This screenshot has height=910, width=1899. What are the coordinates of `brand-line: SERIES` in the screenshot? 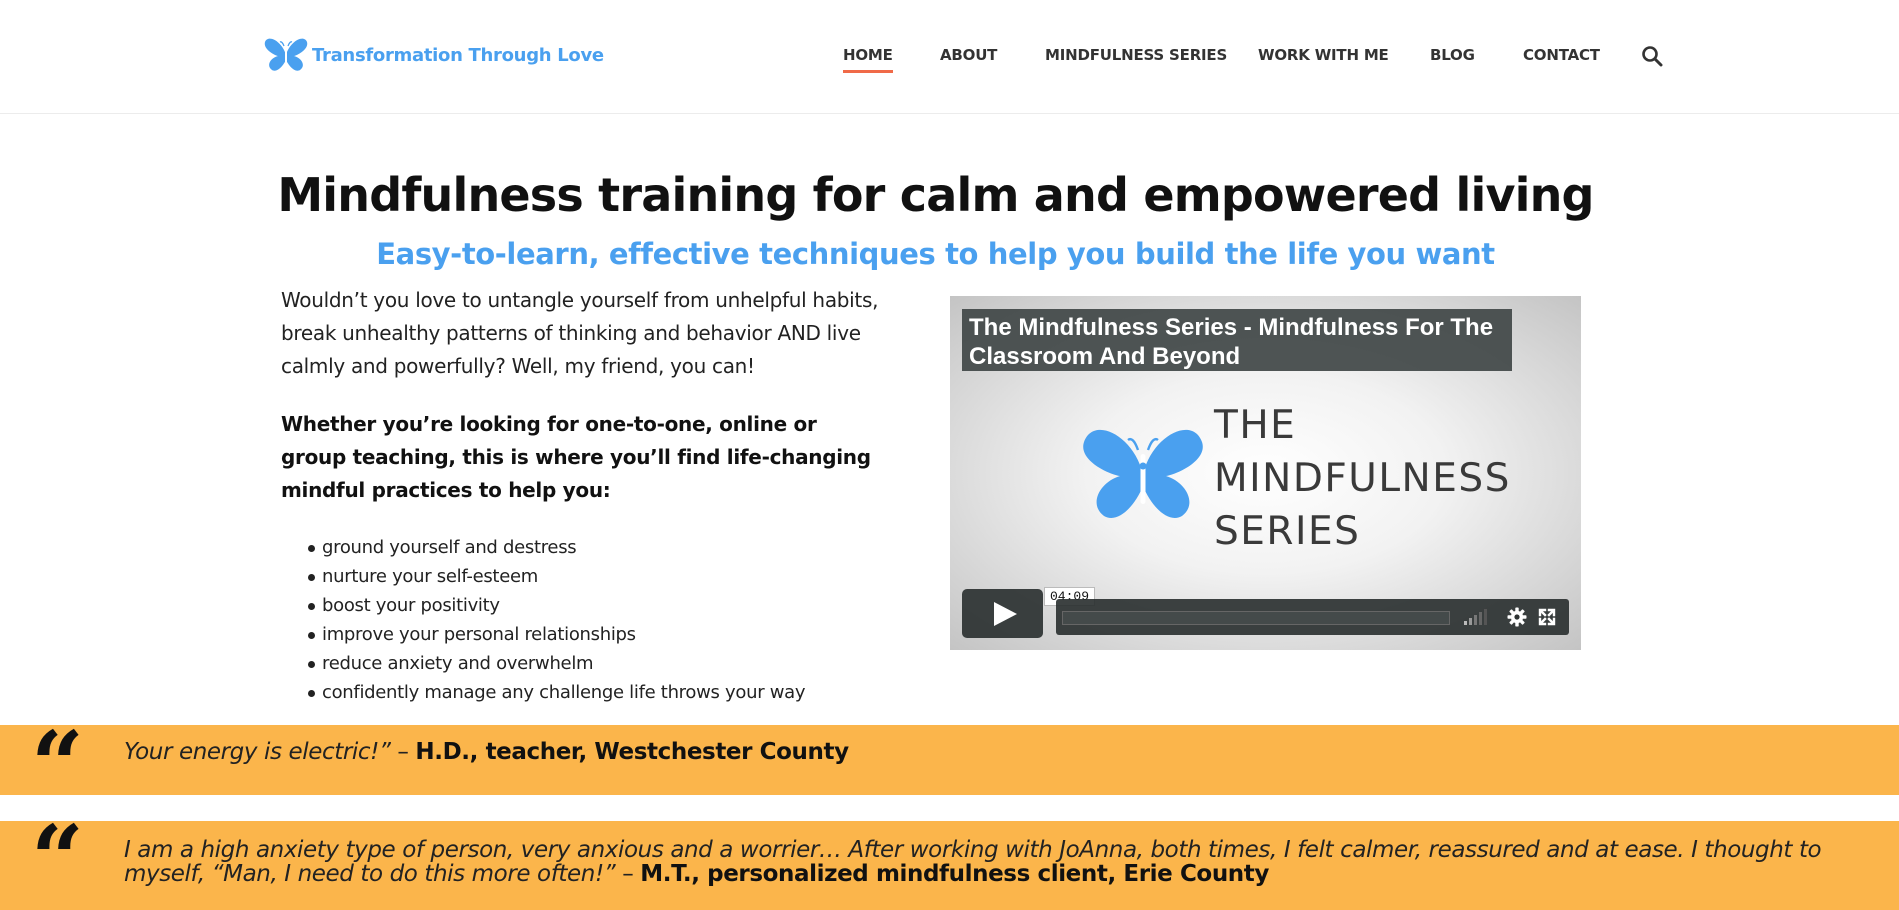 It's located at (1287, 531).